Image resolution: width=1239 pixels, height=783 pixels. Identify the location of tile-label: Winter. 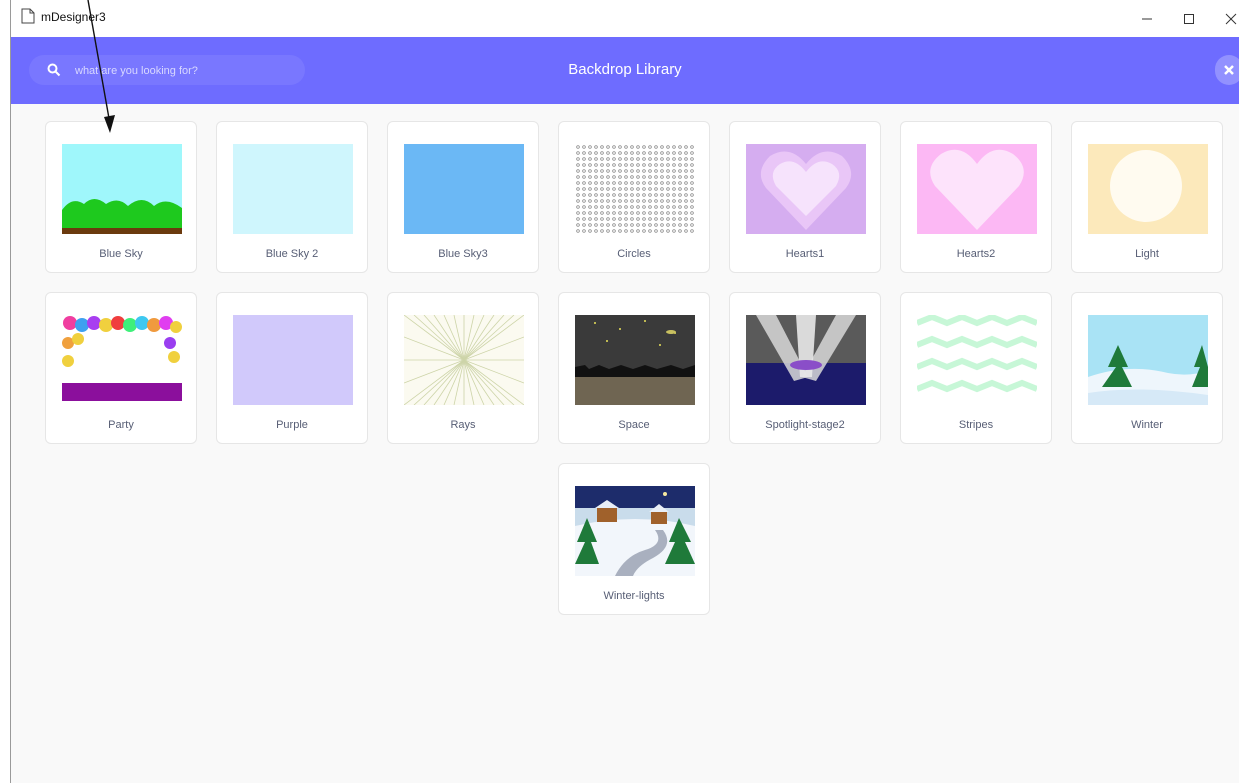
(1147, 425).